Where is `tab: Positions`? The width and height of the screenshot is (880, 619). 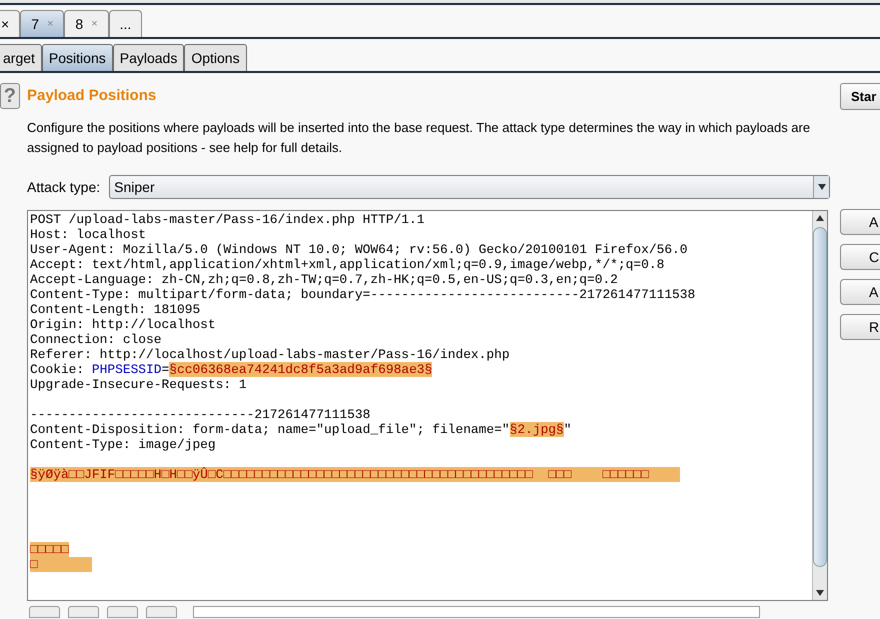
tab: Positions is located at coordinates (77, 57).